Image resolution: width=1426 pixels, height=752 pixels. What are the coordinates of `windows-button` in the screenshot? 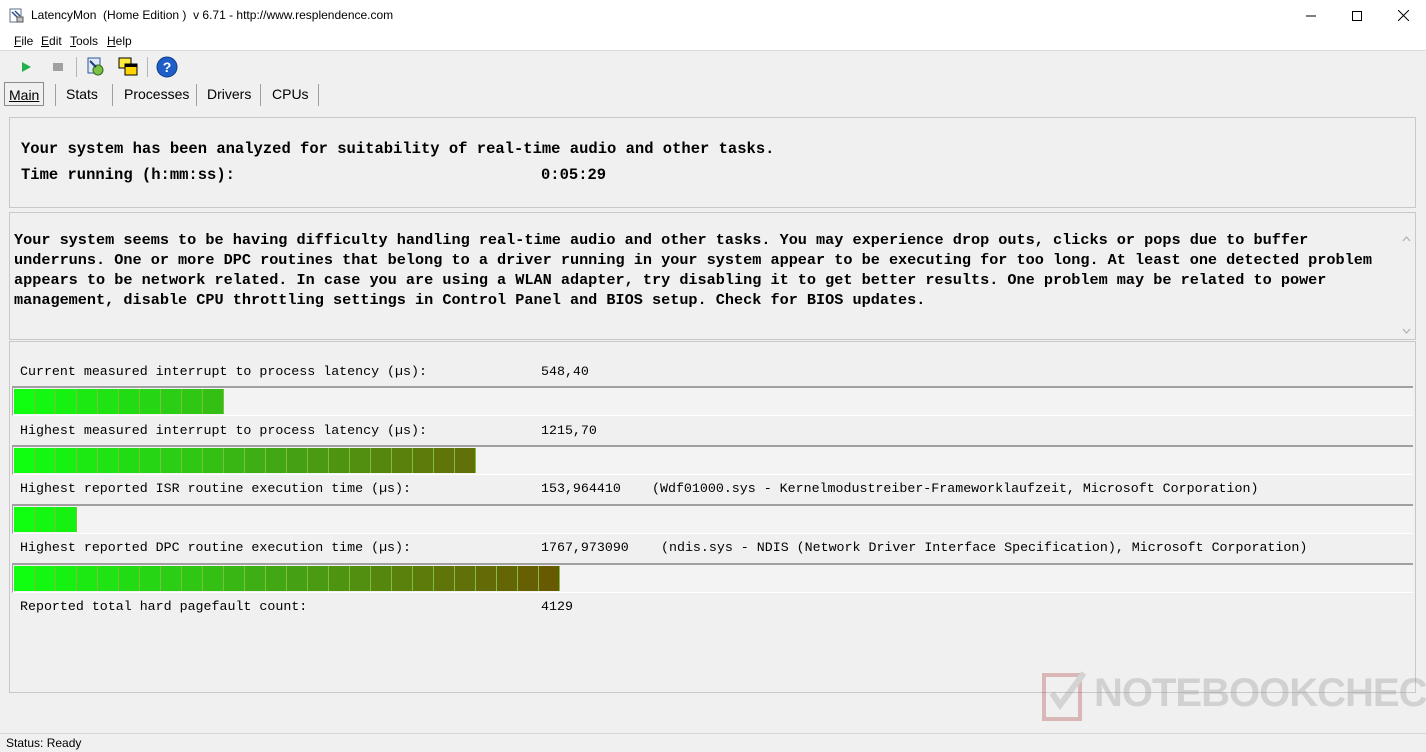 It's located at (128, 67).